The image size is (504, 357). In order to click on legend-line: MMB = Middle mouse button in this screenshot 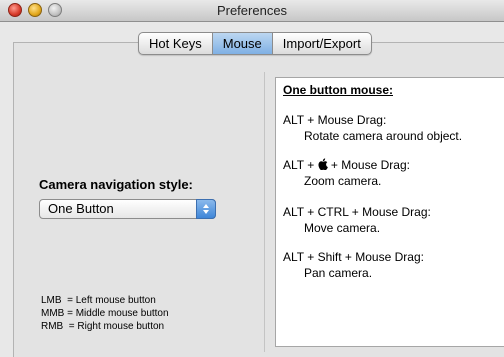, I will do `click(105, 313)`.